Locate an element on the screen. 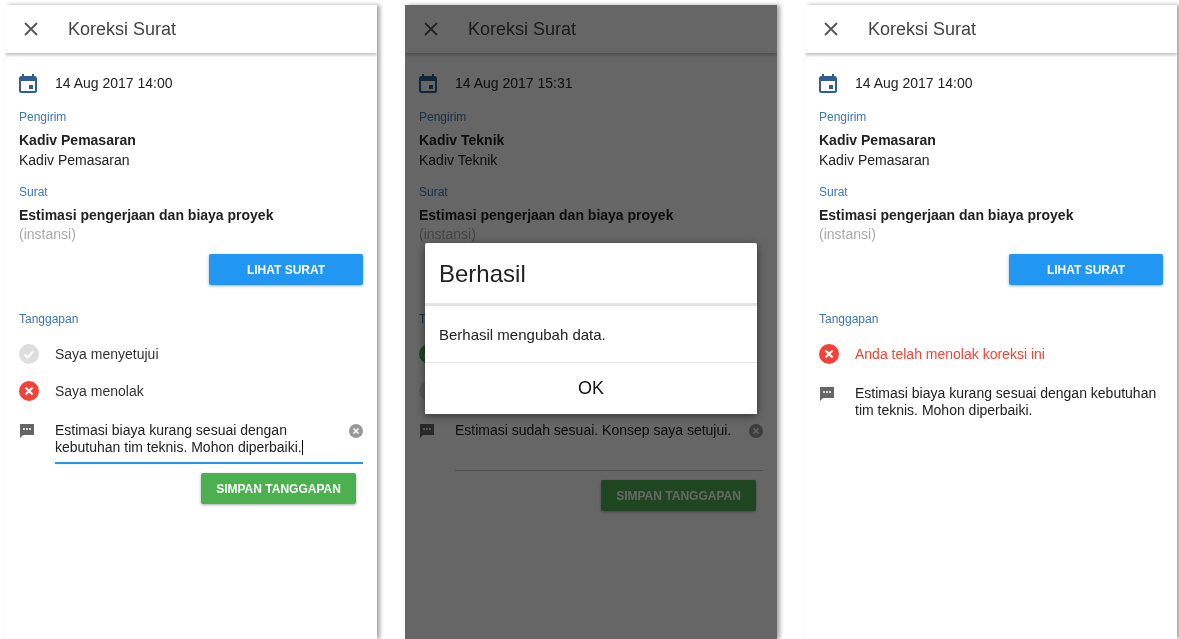 This screenshot has height=639, width=1179. comment-field: Estimasi sudah sesuai. Konsep saya setujui. is located at coordinates (609, 446).